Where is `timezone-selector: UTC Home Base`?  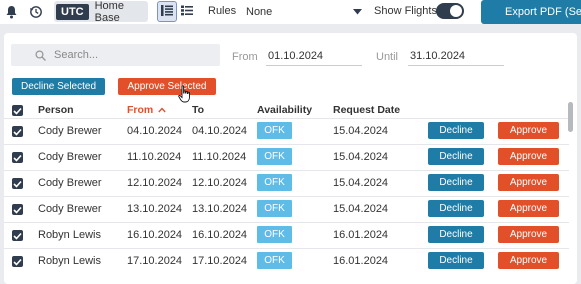
timezone-selector: UTC Home Base is located at coordinates (101, 12).